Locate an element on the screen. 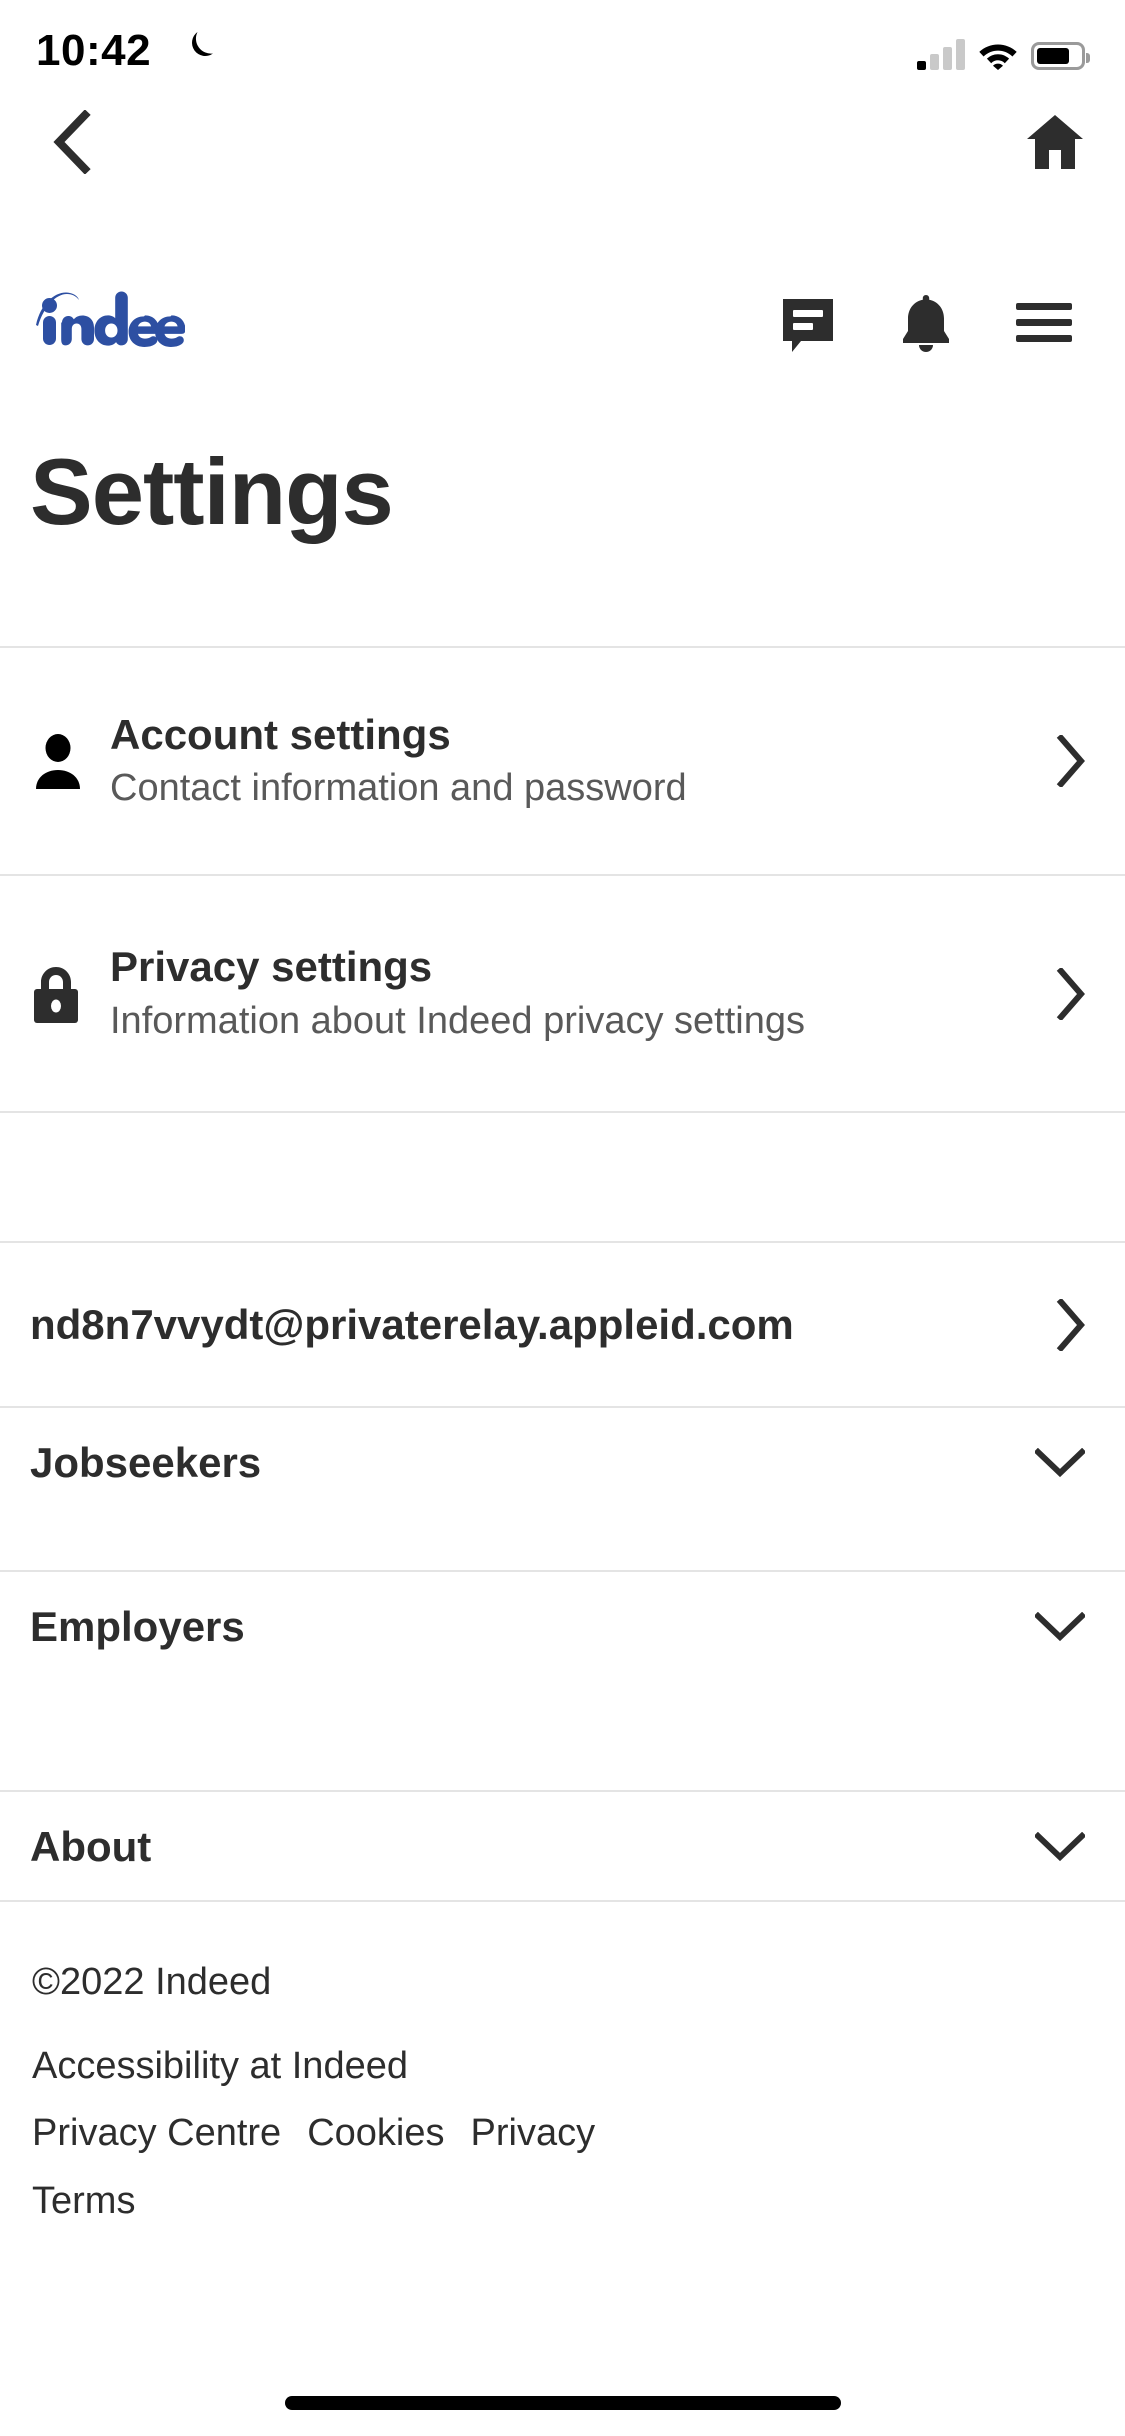 Image resolution: width=1125 pixels, height=2436 pixels. account-email-row: nd8n7vvydt@privaterelay.appleid.com is located at coordinates (562, 1324).